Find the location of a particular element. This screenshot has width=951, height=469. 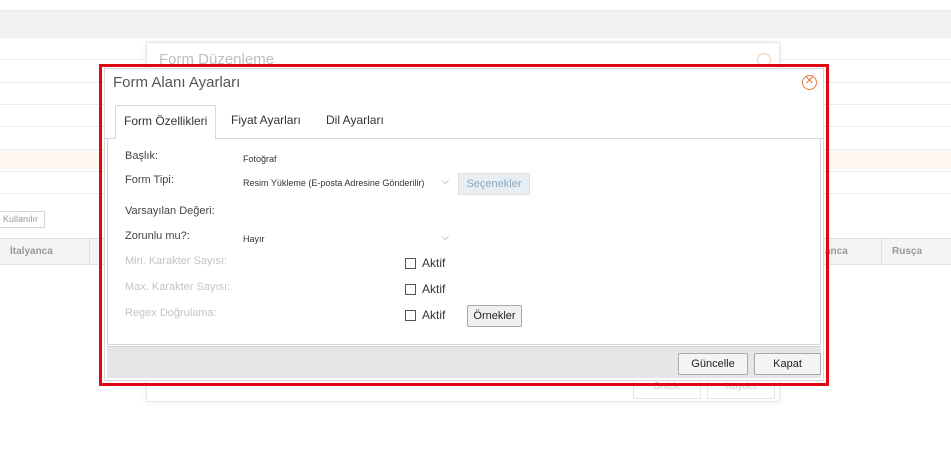

title-label: Başlık: is located at coordinates (142, 156).